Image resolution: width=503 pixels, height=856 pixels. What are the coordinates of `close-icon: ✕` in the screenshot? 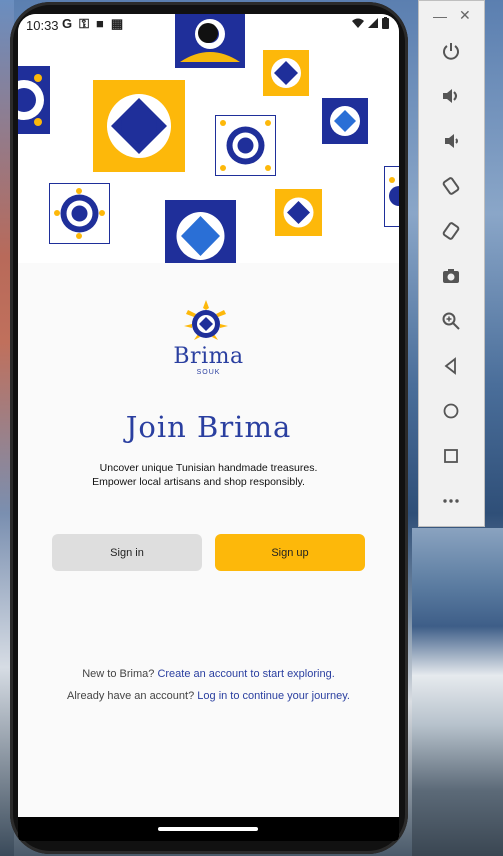 It's located at (465, 15).